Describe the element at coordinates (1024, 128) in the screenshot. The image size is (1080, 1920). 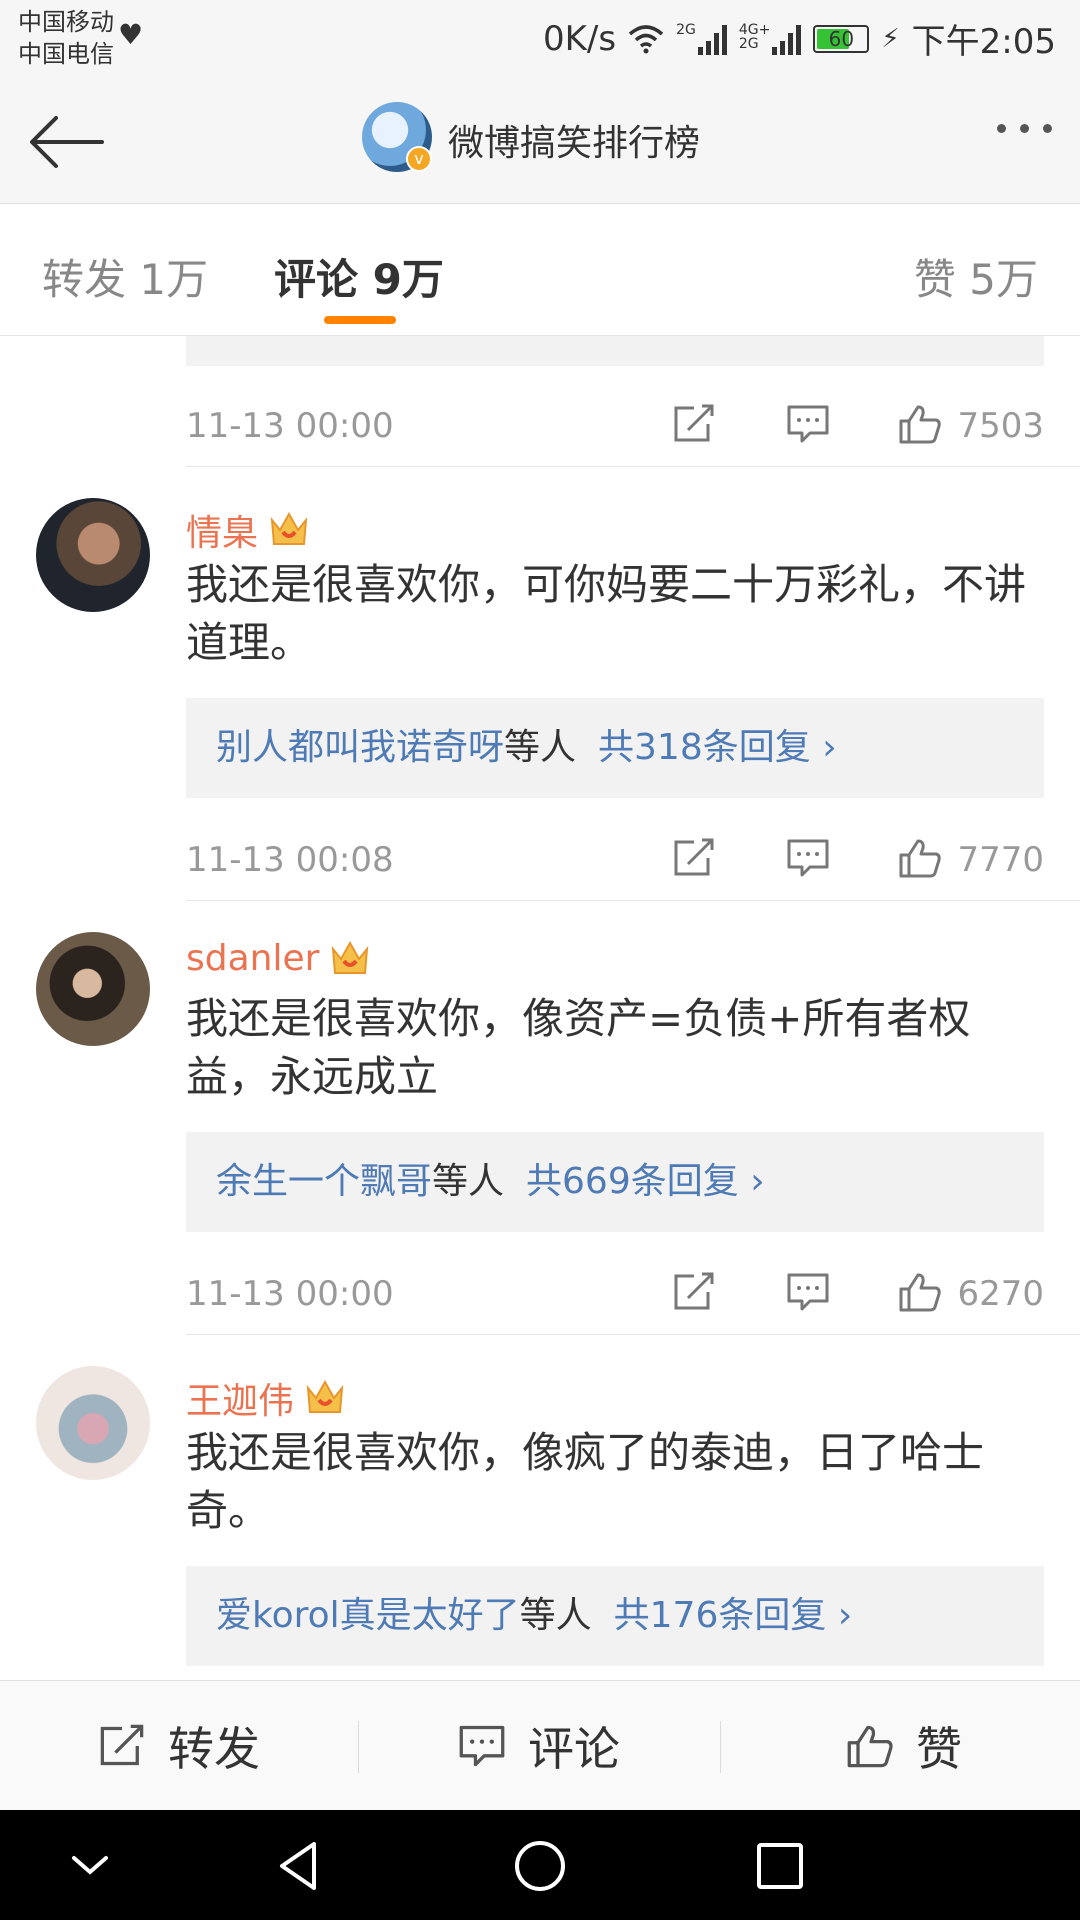
I see `more-options-icon` at that location.